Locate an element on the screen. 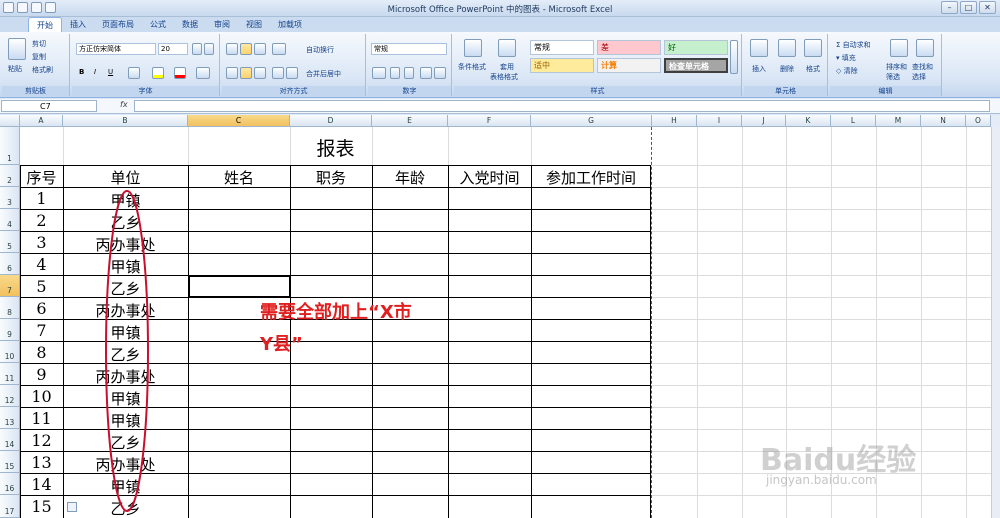 The width and height of the screenshot is (1000, 518). name-box: C7 is located at coordinates (49, 106).